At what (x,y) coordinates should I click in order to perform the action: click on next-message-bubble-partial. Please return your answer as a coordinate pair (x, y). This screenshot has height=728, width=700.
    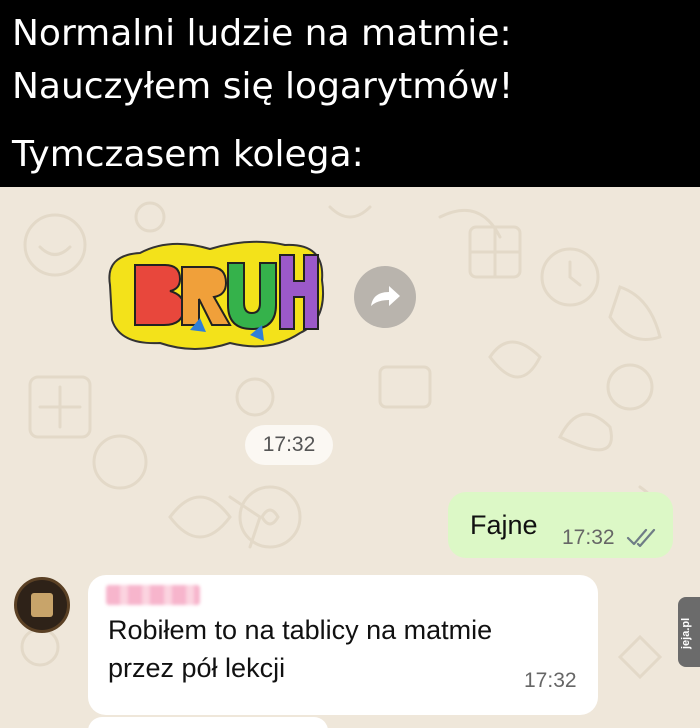
    Looking at the image, I should click on (208, 722).